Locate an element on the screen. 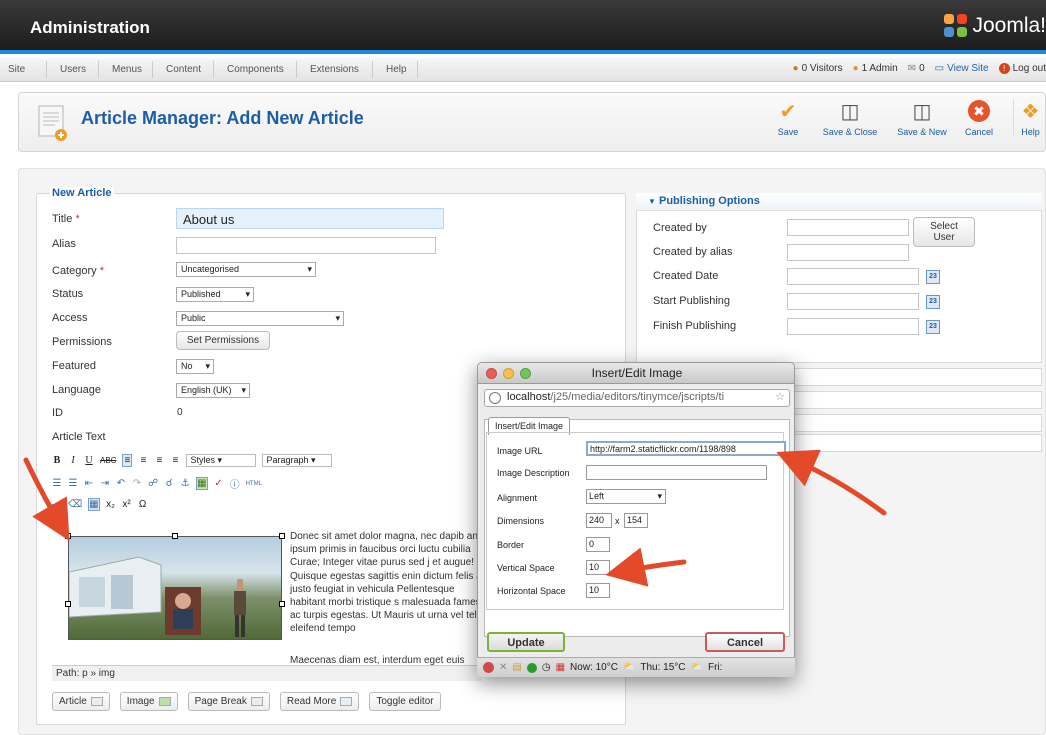 The height and width of the screenshot is (735, 1046). finish-publishing-input is located at coordinates (853, 326).